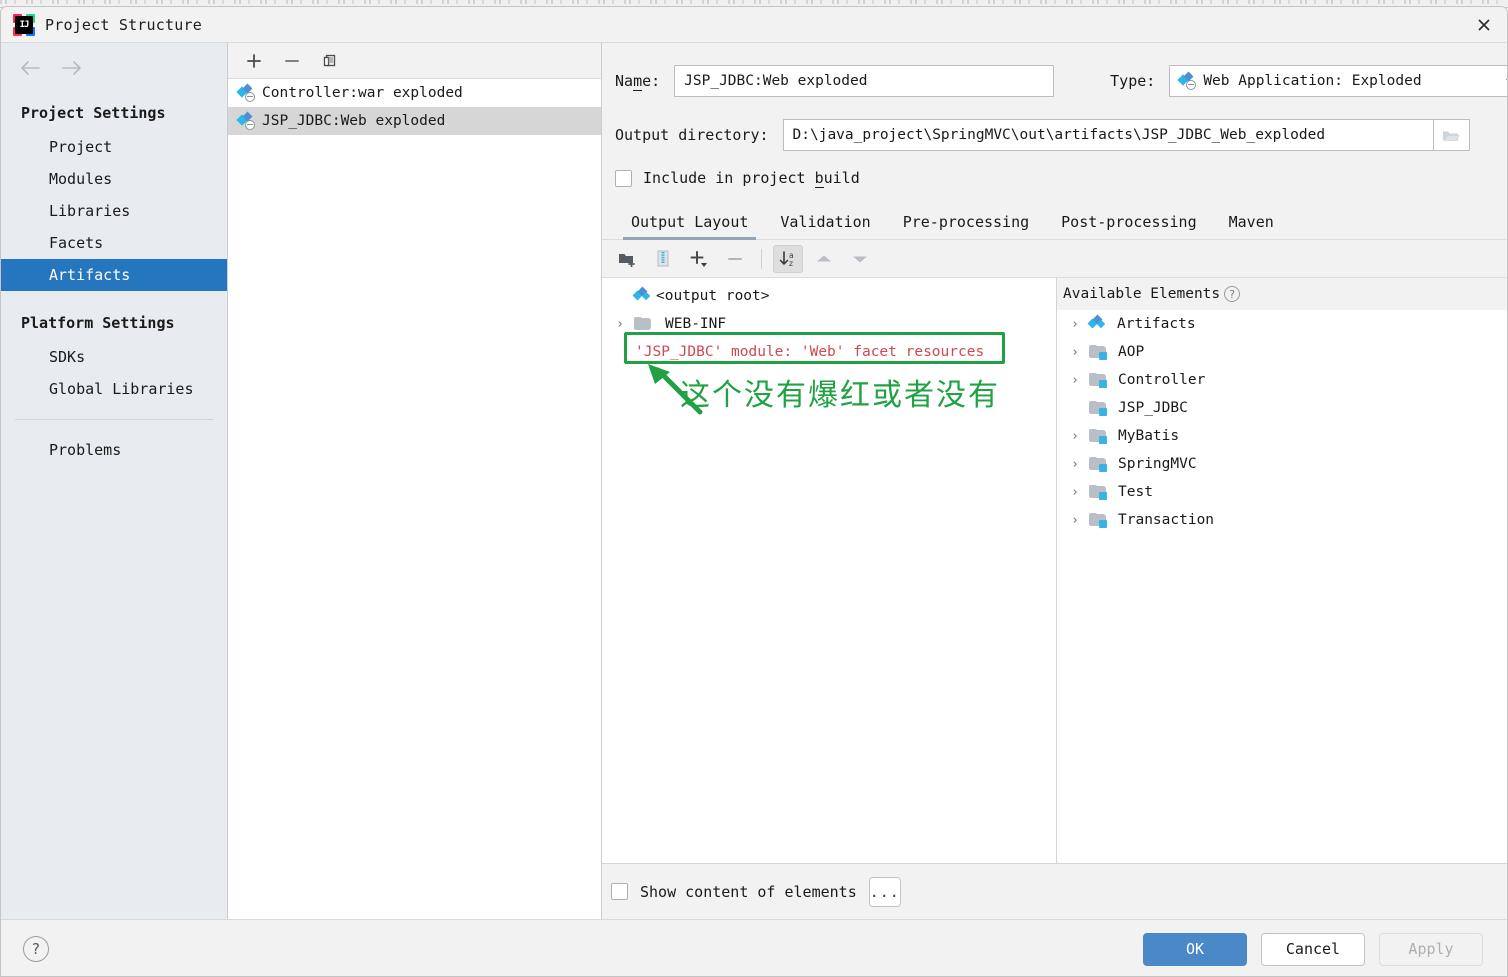 This screenshot has height=977, width=1508. Describe the element at coordinates (1282, 352) in the screenshot. I see `tree-row: › AOP` at that location.